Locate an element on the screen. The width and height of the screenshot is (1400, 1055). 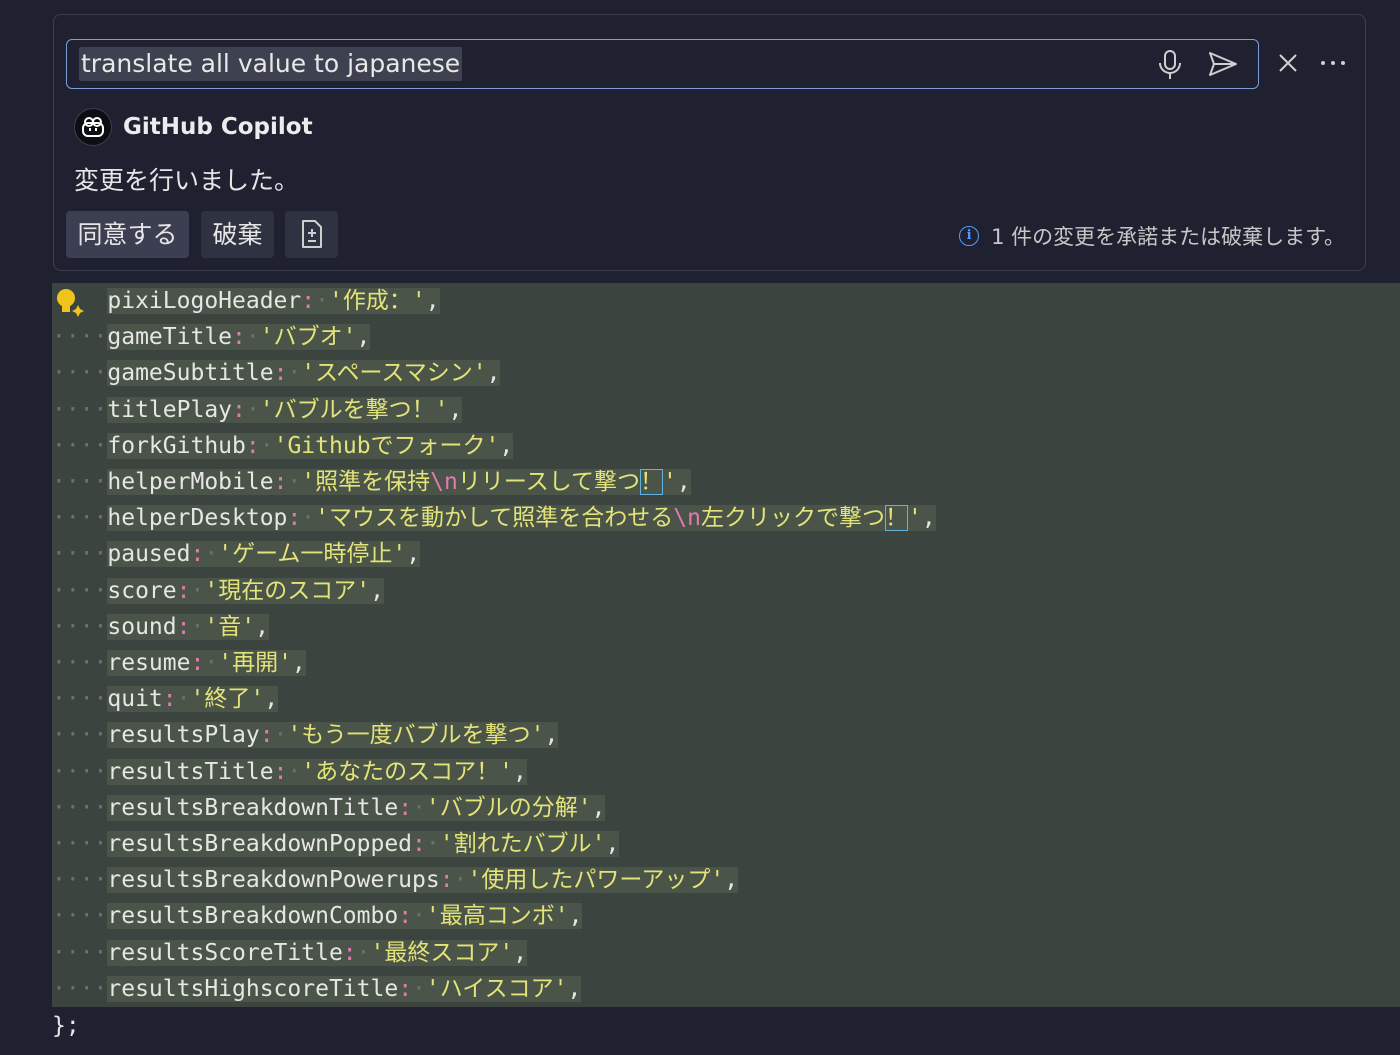
close-icon is located at coordinates (1288, 65).